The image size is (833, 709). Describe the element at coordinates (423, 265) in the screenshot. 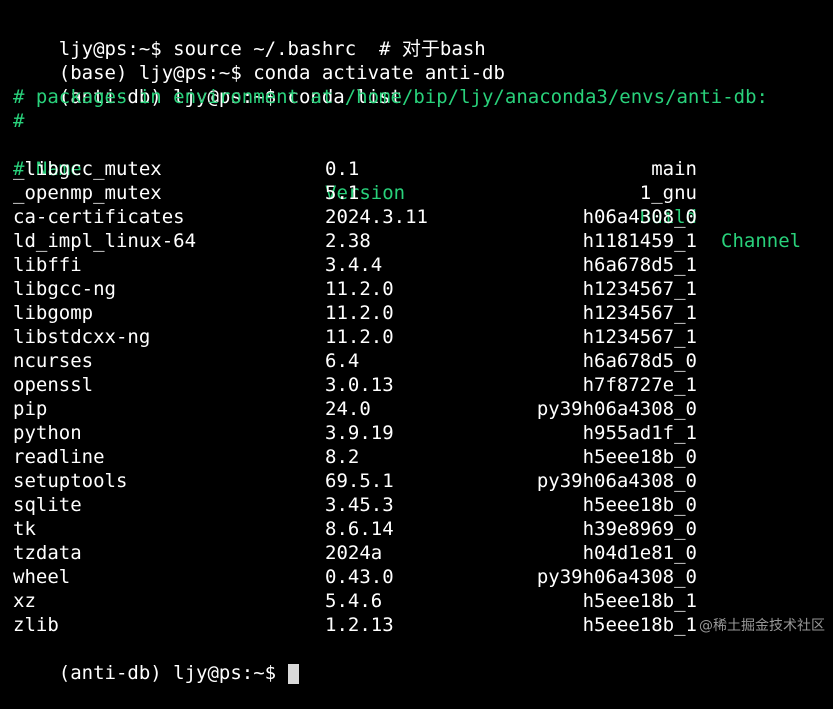

I see `table-row: libffi 3.4.4 h6a678d5_1` at that location.